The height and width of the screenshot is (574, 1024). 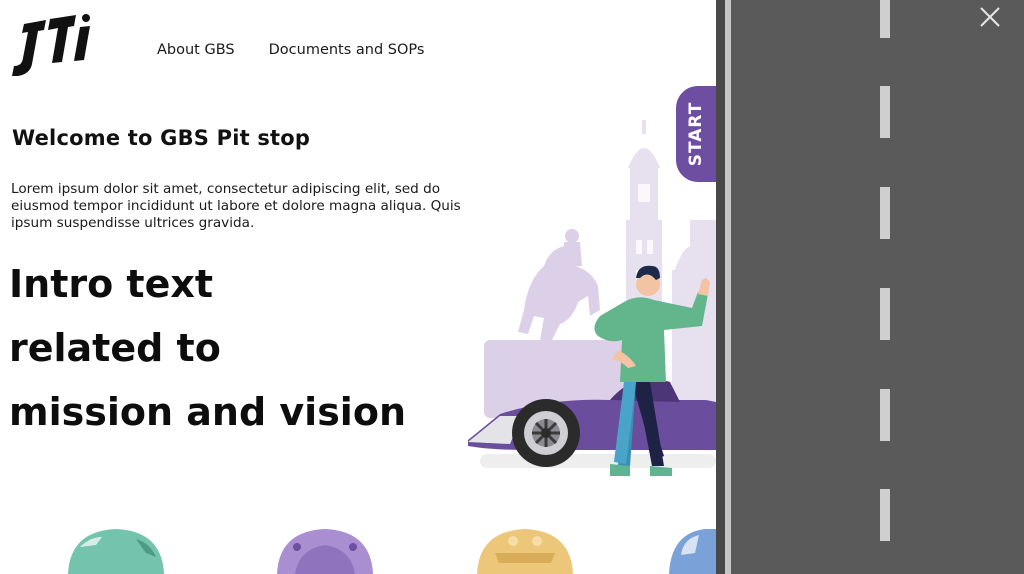 I want to click on start-label: START, so click(x=696, y=134).